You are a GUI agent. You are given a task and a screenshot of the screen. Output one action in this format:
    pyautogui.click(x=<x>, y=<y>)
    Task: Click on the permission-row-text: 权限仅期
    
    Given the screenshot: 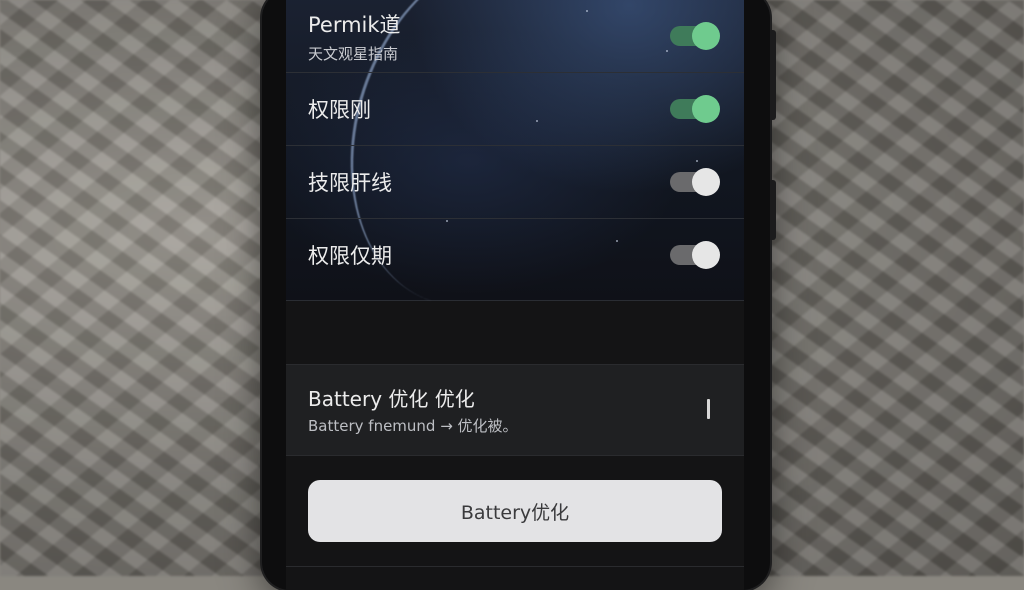 What is the action you would take?
    pyautogui.click(x=350, y=255)
    